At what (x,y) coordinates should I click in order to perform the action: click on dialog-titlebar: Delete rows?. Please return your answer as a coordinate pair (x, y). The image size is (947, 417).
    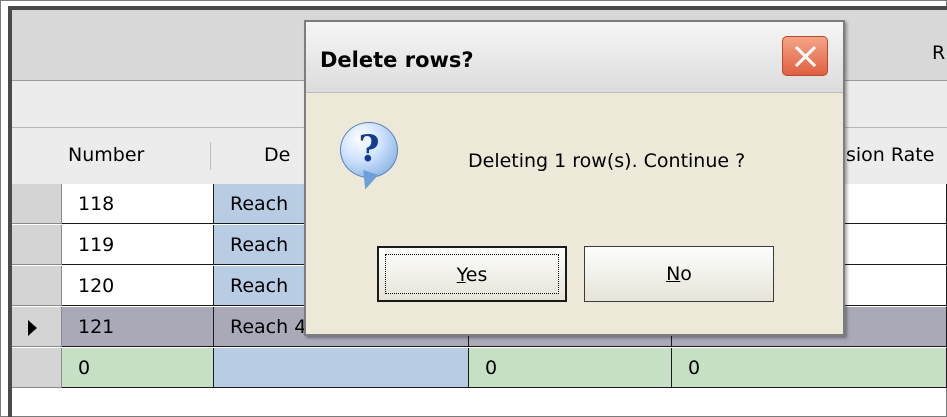
    Looking at the image, I should click on (574, 57).